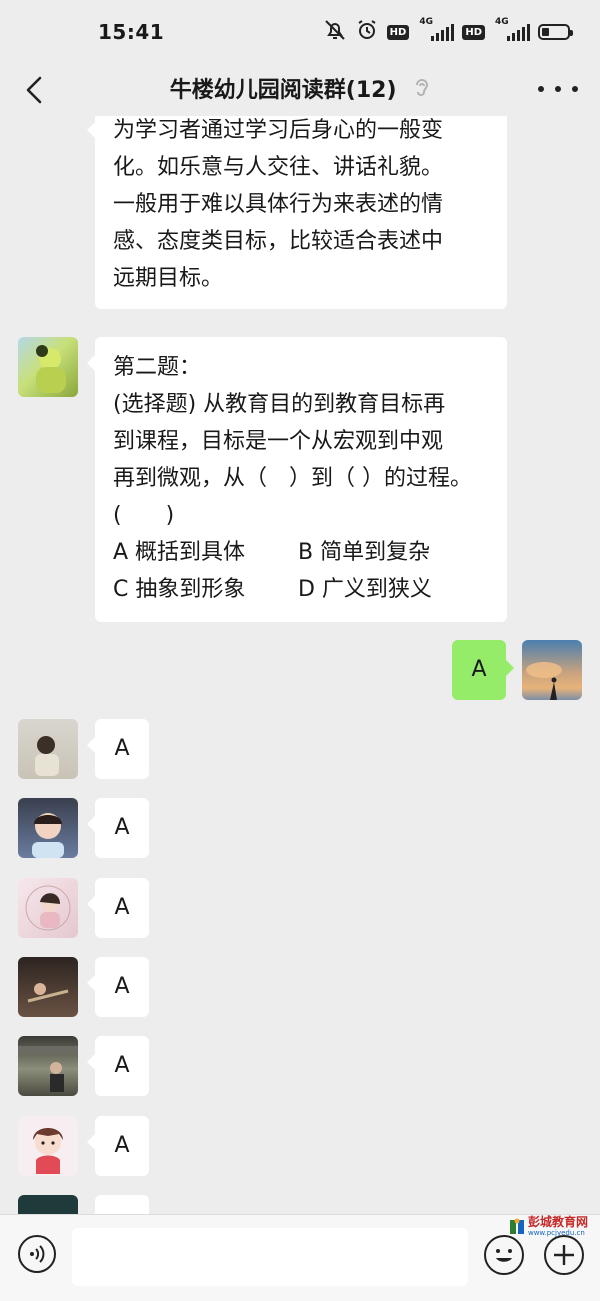  I want to click on group-name: 牛楼幼儿园阅读群(12), so click(283, 90).